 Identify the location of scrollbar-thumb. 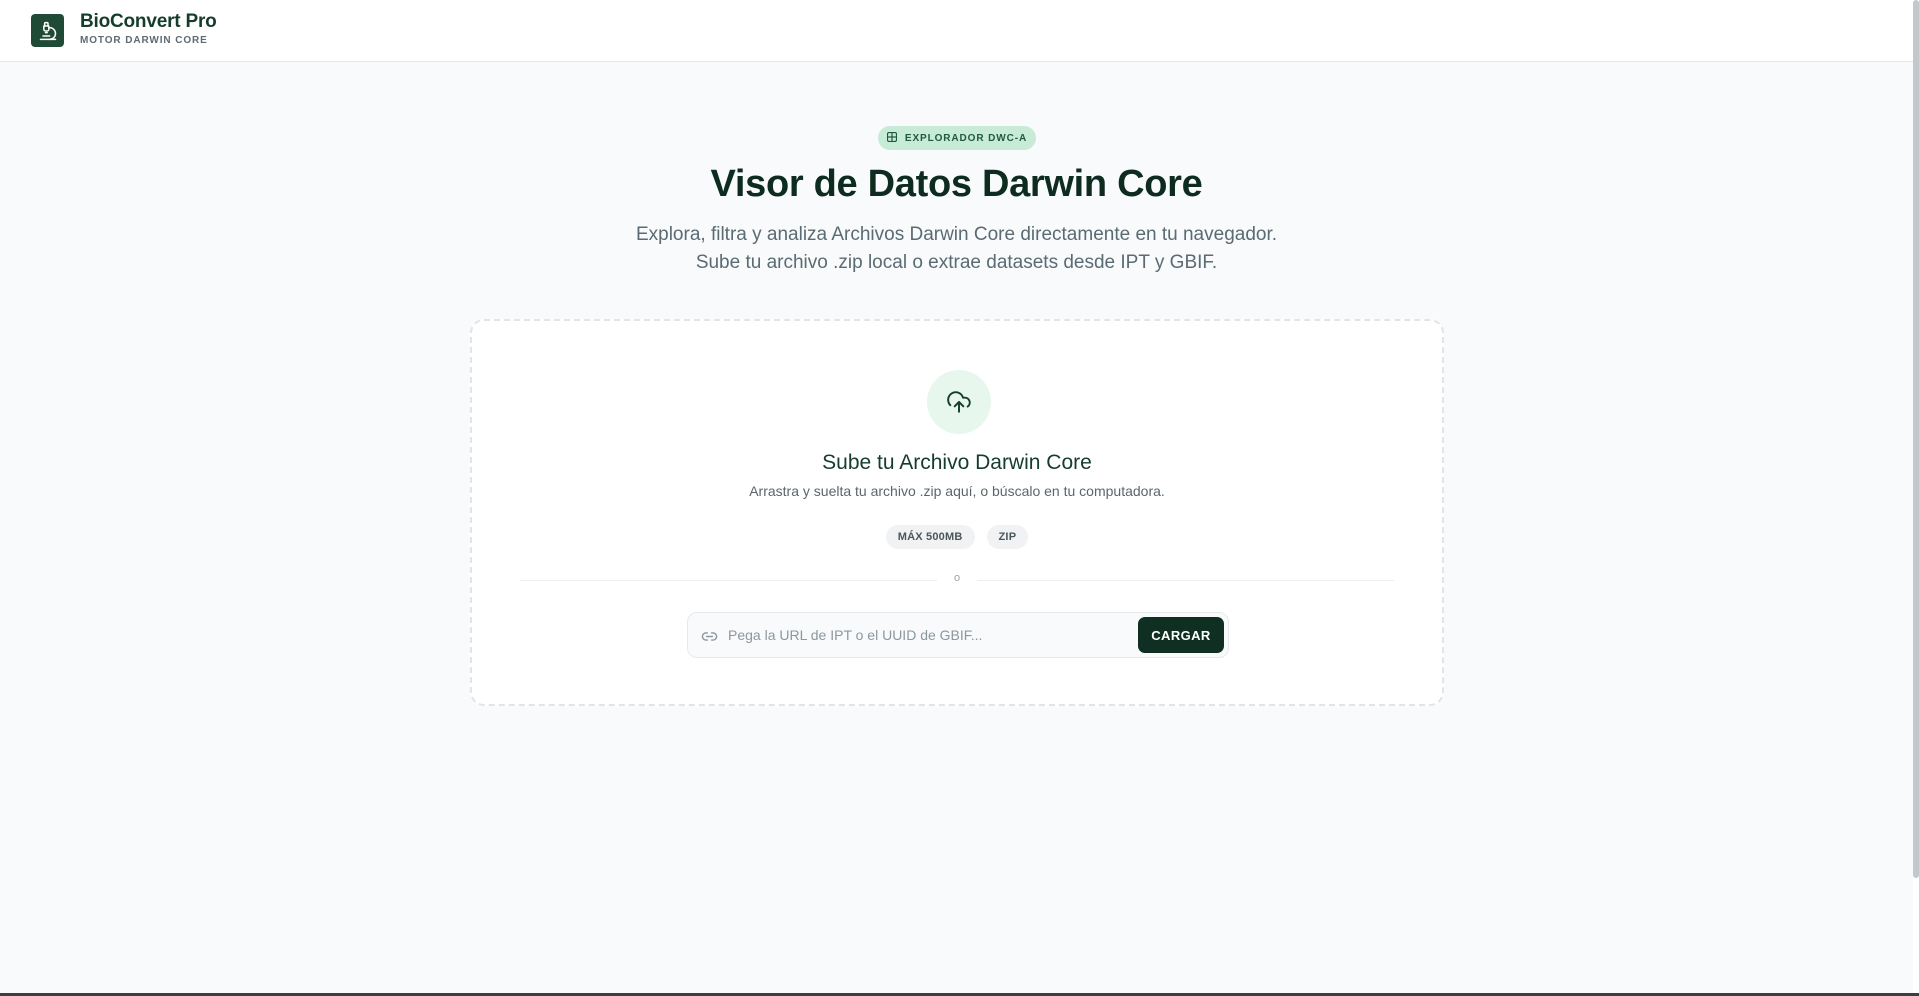
(1916, 439).